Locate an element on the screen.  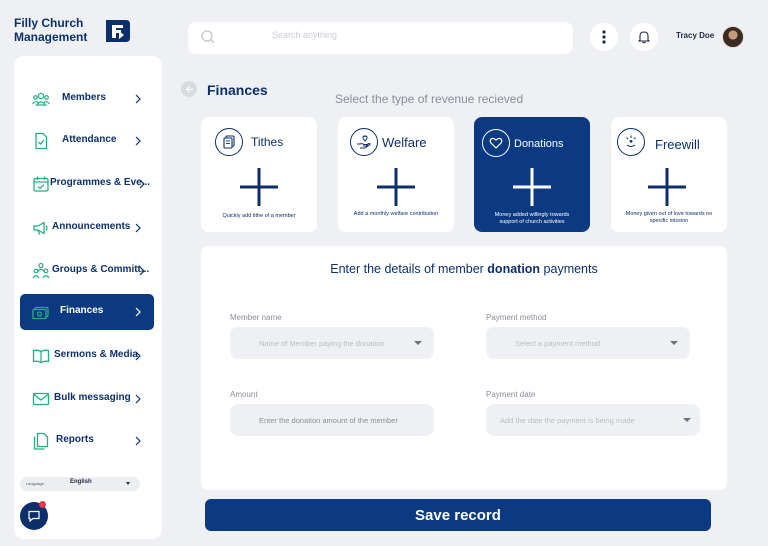
sidebar-item-reports: Reports is located at coordinates (87, 441).